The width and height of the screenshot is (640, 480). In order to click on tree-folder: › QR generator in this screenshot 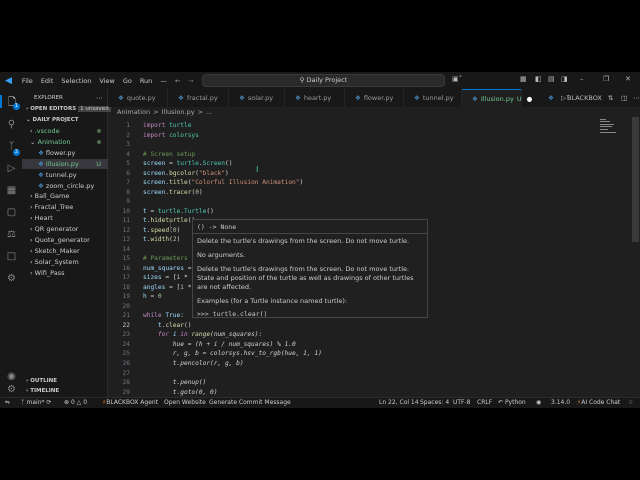, I will do `click(65, 229)`.